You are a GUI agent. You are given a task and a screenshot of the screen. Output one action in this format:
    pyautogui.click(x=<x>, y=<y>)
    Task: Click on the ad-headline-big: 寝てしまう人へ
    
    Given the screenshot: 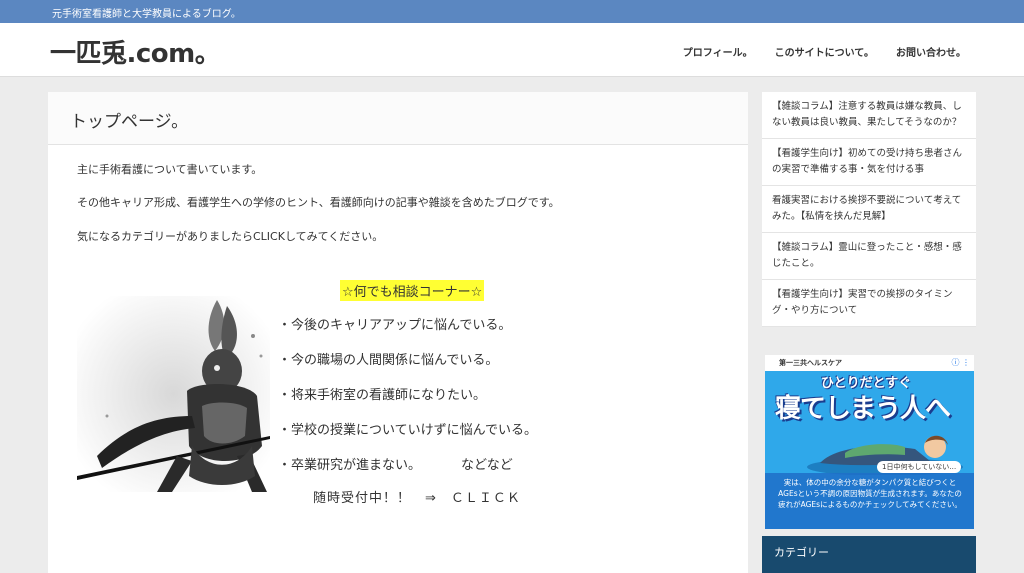 What is the action you would take?
    pyautogui.click(x=863, y=409)
    